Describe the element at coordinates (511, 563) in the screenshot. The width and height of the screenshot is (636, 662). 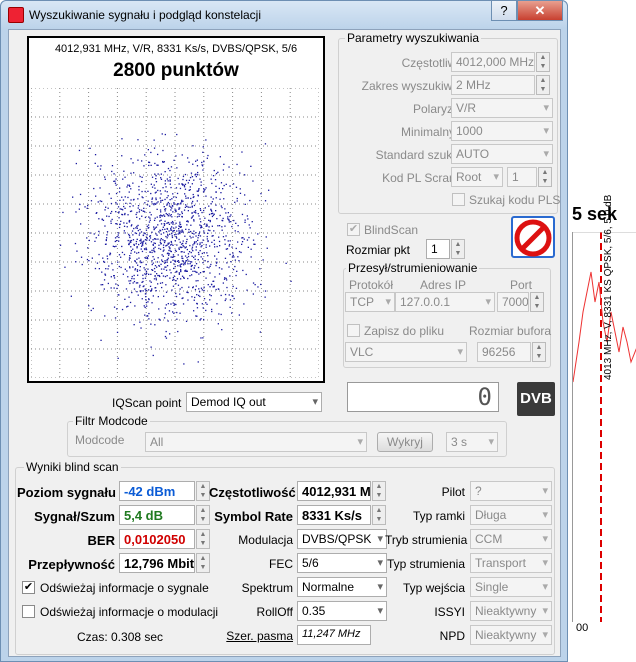
I see `stream-type-select: Transport` at that location.